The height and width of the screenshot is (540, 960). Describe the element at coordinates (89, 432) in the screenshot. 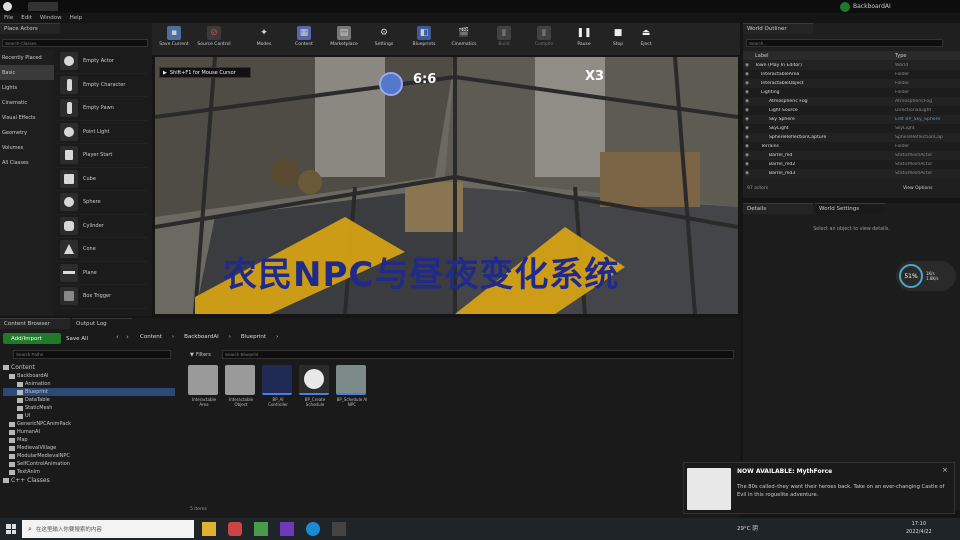

I see `folder-tree-item: HumanAI` at that location.